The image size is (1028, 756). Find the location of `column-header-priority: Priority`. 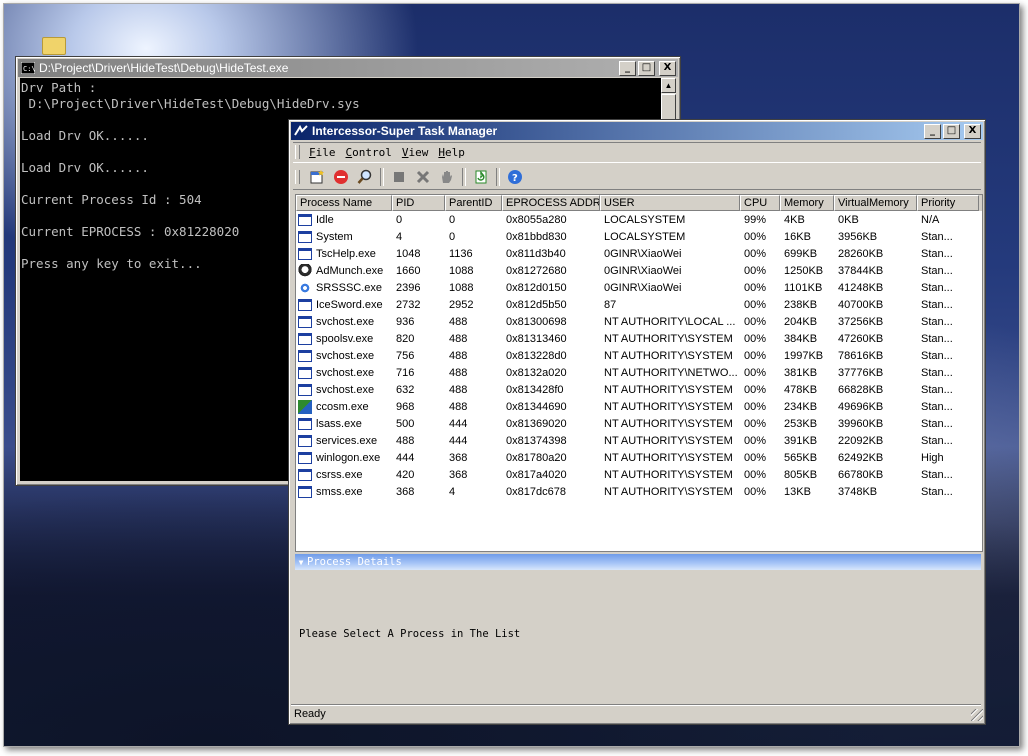

column-header-priority: Priority is located at coordinates (948, 203).